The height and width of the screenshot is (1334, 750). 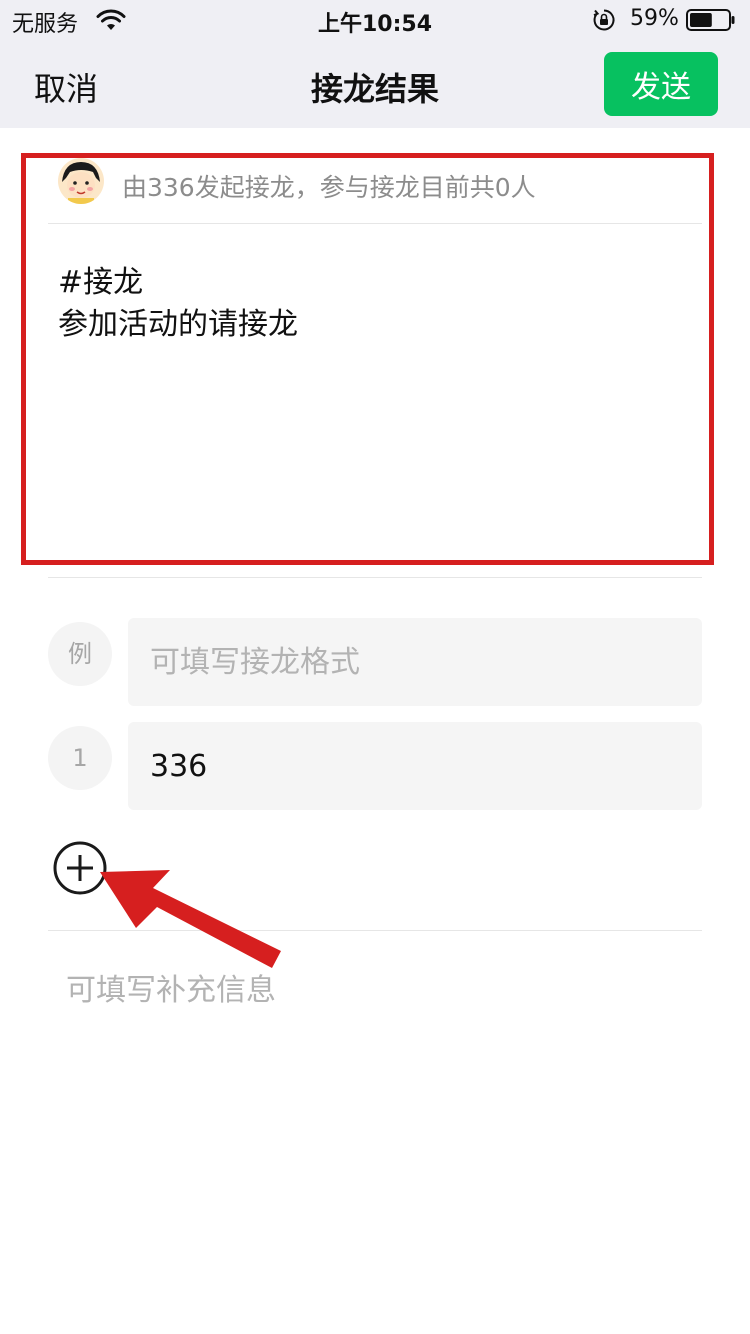 I want to click on avatar, so click(x=81, y=181).